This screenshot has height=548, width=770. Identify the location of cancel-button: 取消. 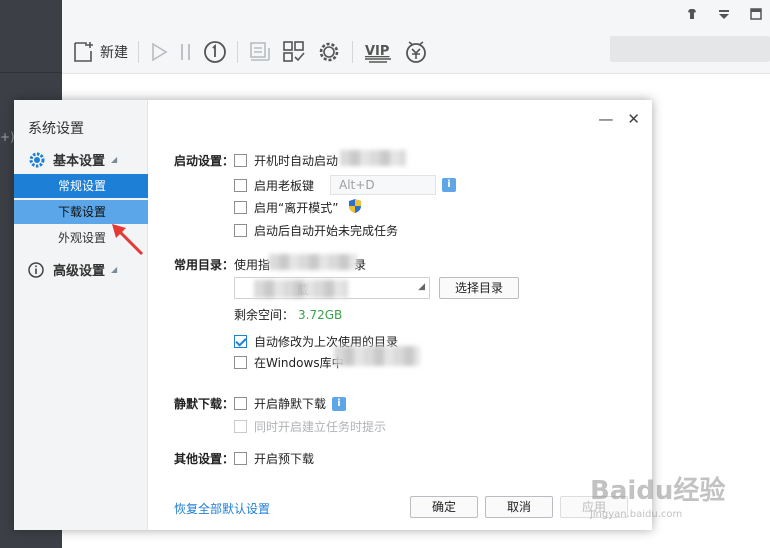
(519, 507).